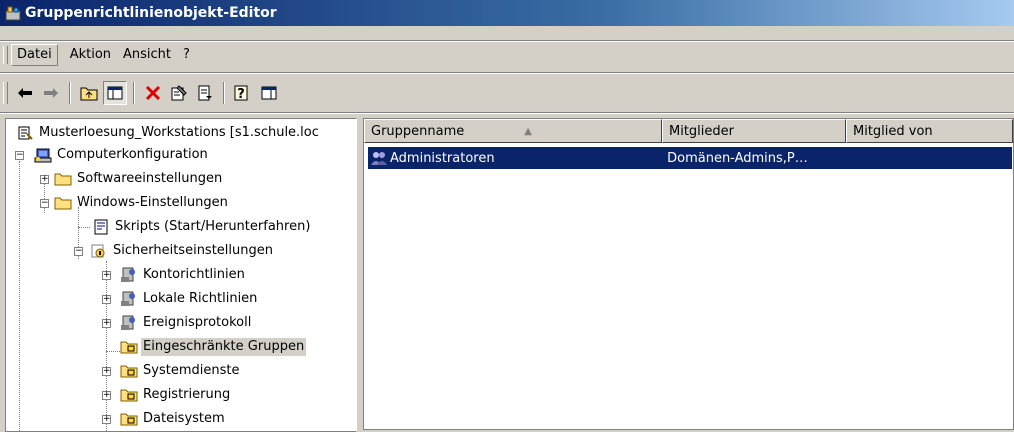 The height and width of the screenshot is (432, 1014). What do you see at coordinates (99, 251) in the screenshot?
I see `security-icon` at bounding box center [99, 251].